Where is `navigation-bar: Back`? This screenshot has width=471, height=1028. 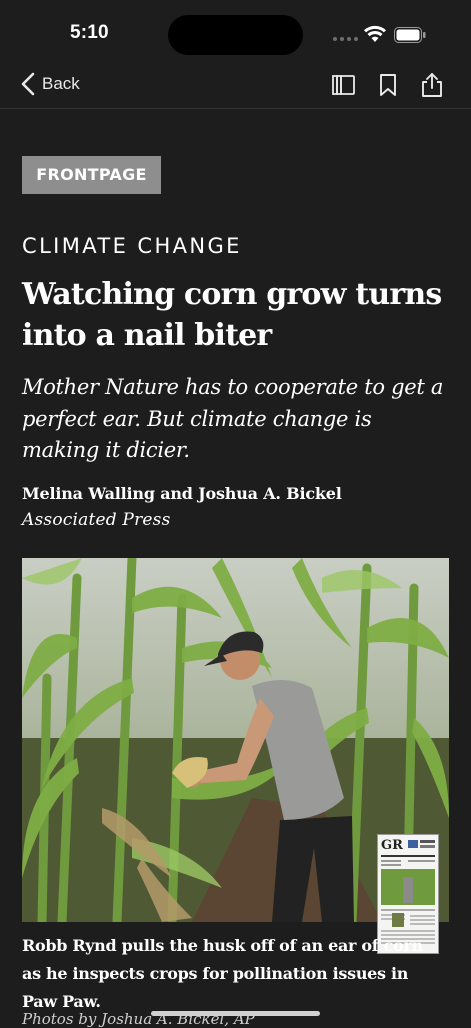
navigation-bar: Back is located at coordinates (235, 86).